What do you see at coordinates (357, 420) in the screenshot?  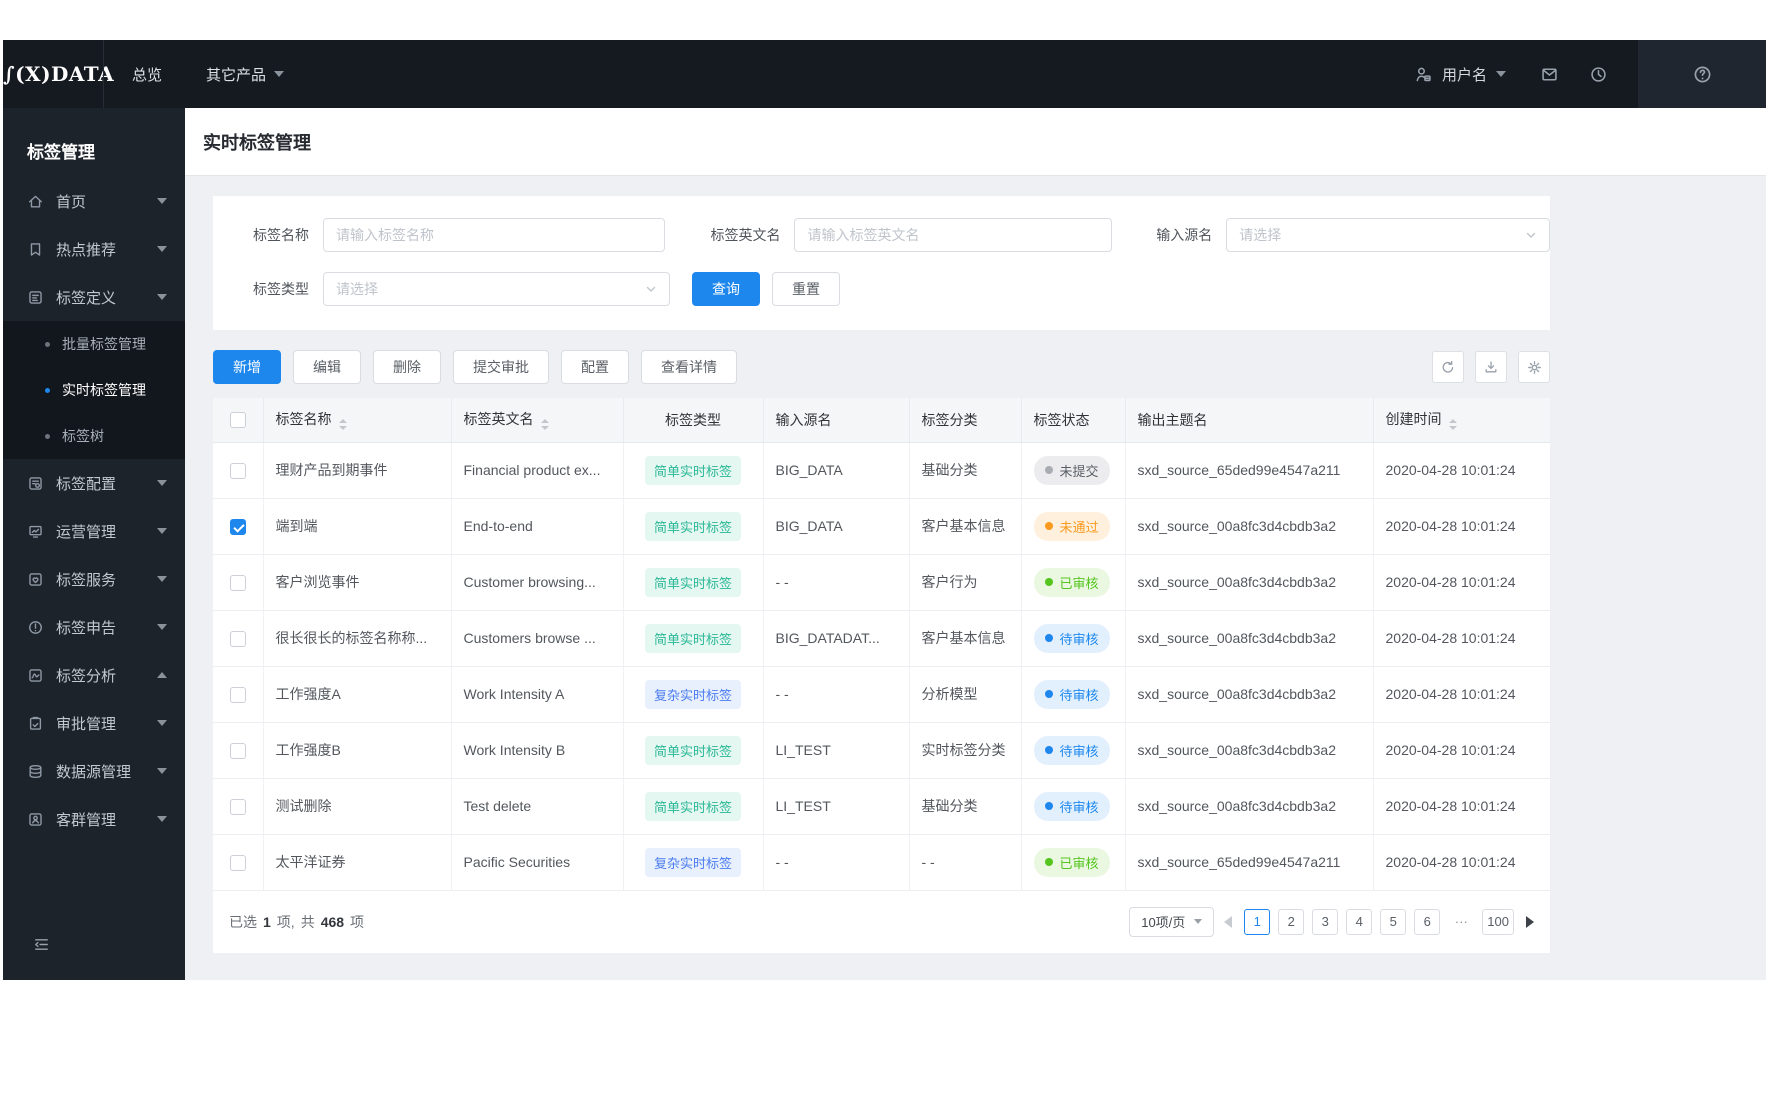 I see `column-header: 标签名称` at bounding box center [357, 420].